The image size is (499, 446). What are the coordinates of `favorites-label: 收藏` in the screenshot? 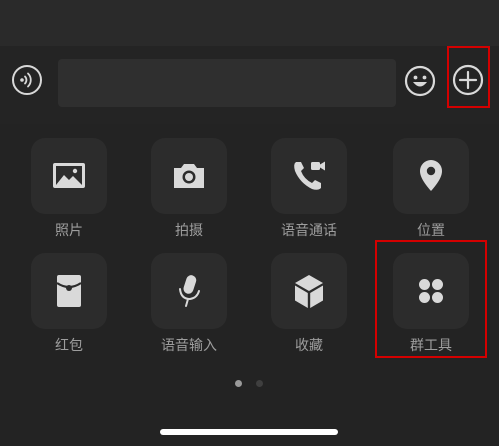 It's located at (309, 346).